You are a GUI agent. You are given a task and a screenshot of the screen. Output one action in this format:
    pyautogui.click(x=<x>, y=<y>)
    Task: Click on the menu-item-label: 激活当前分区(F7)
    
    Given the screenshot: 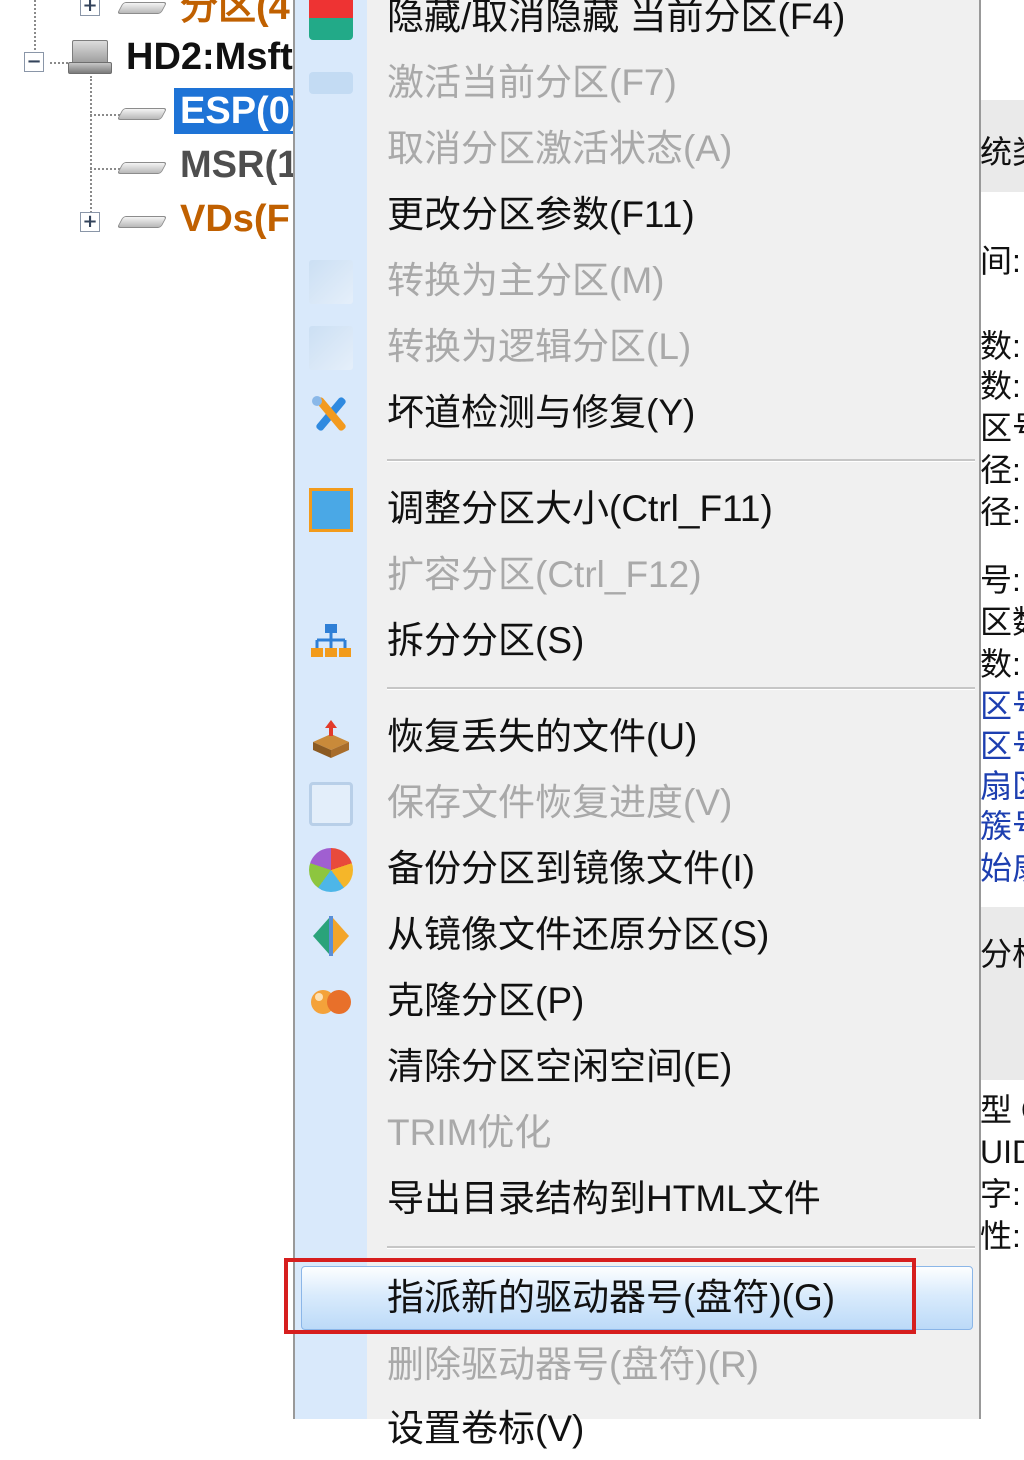 What is the action you would take?
    pyautogui.click(x=532, y=82)
    